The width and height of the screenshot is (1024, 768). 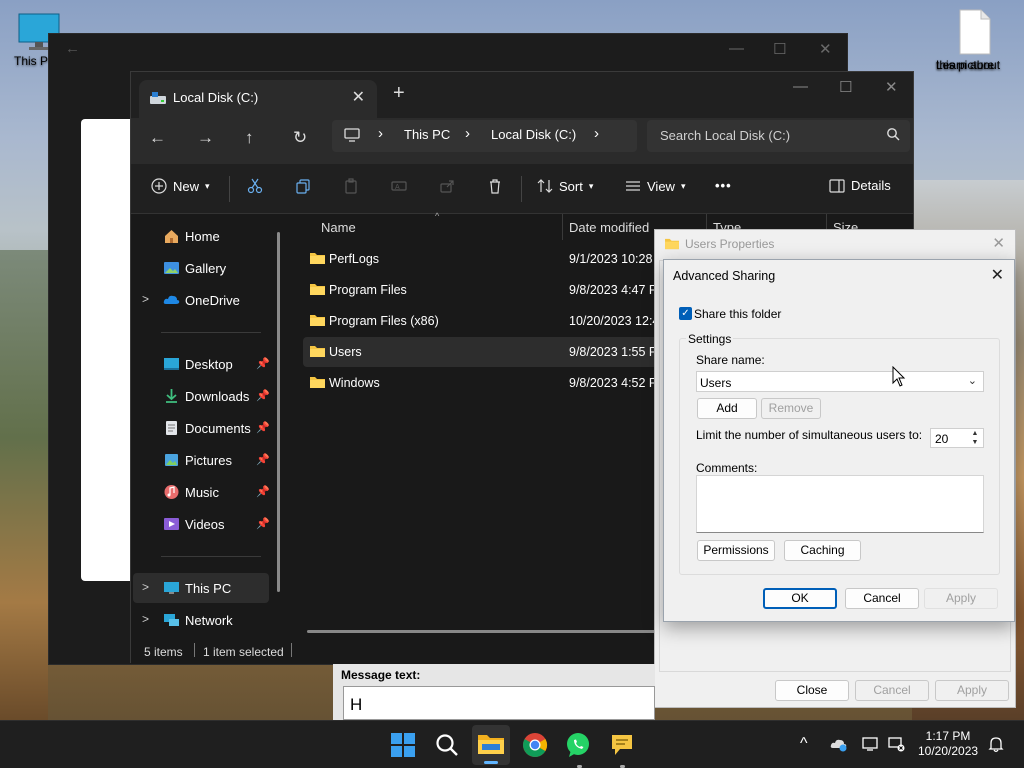 What do you see at coordinates (837, 185) in the screenshot?
I see `details-pane-icon` at bounding box center [837, 185].